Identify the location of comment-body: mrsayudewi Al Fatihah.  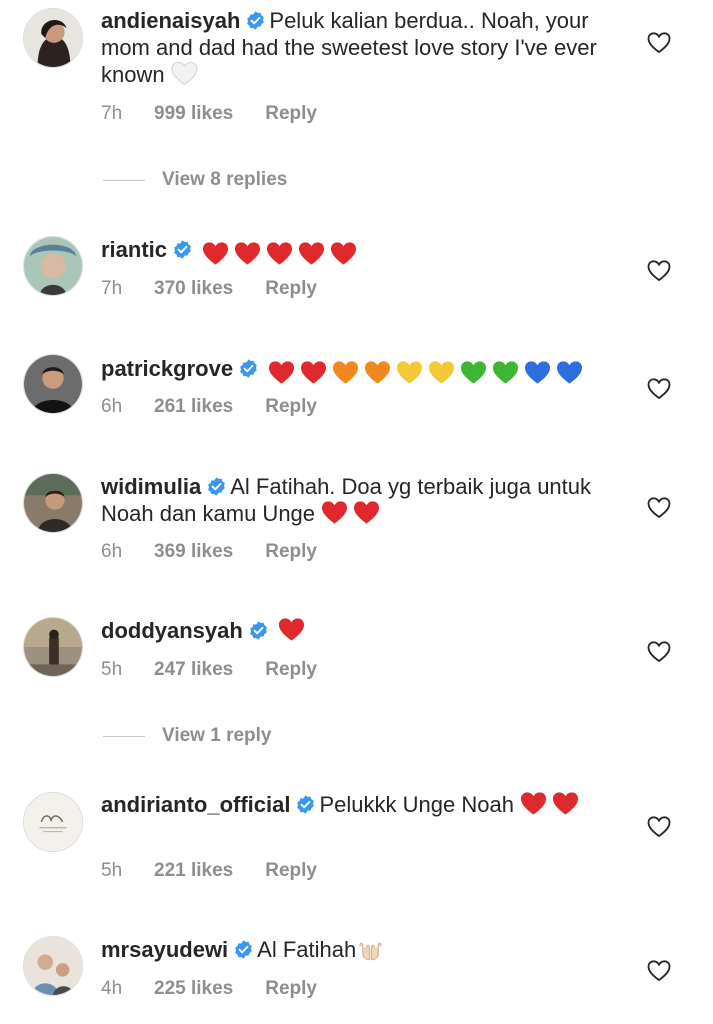
(361, 949).